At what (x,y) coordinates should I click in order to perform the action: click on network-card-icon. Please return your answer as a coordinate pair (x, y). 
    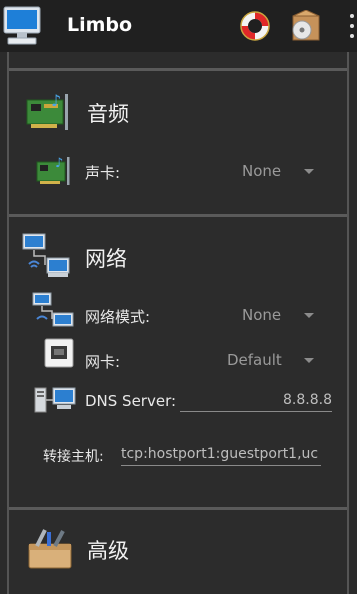
    Looking at the image, I should click on (59, 355).